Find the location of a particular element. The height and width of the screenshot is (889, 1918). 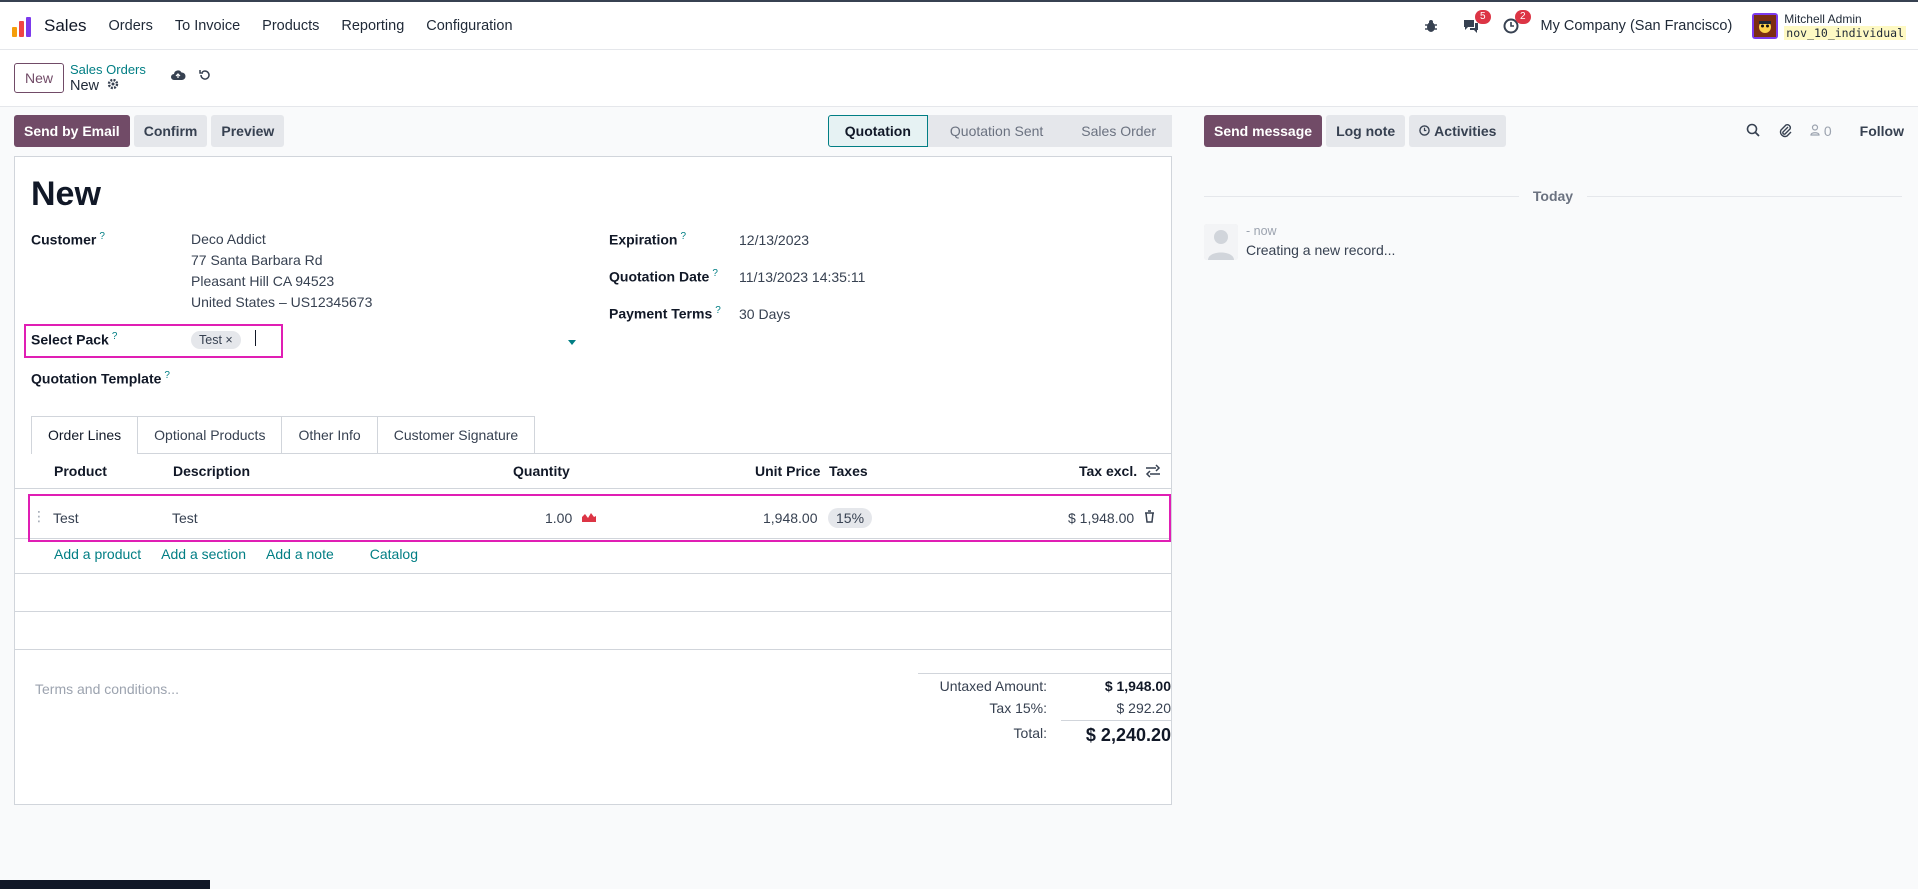

pack-tag: Test × is located at coordinates (216, 340).